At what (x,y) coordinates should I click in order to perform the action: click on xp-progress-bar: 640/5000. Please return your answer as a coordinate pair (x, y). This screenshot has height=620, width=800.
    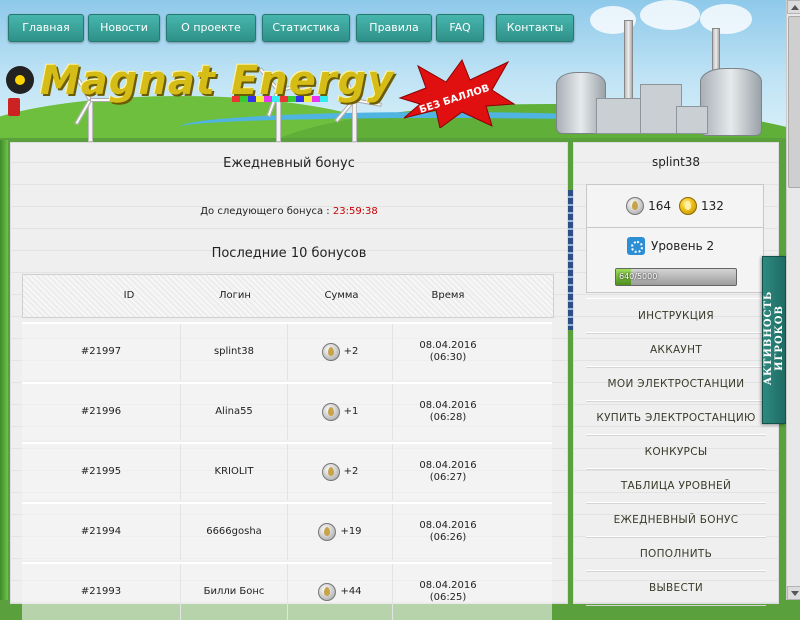
    Looking at the image, I should click on (676, 277).